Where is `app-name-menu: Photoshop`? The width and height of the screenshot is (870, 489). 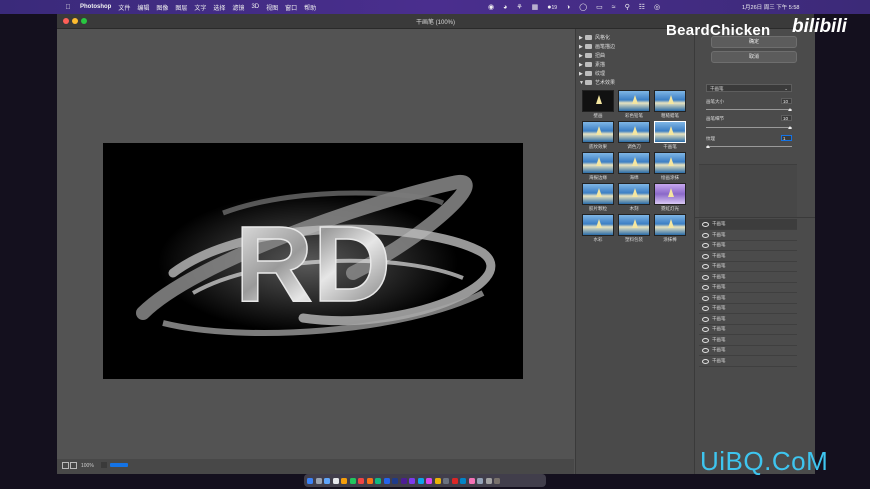 app-name-menu: Photoshop is located at coordinates (95, 7).